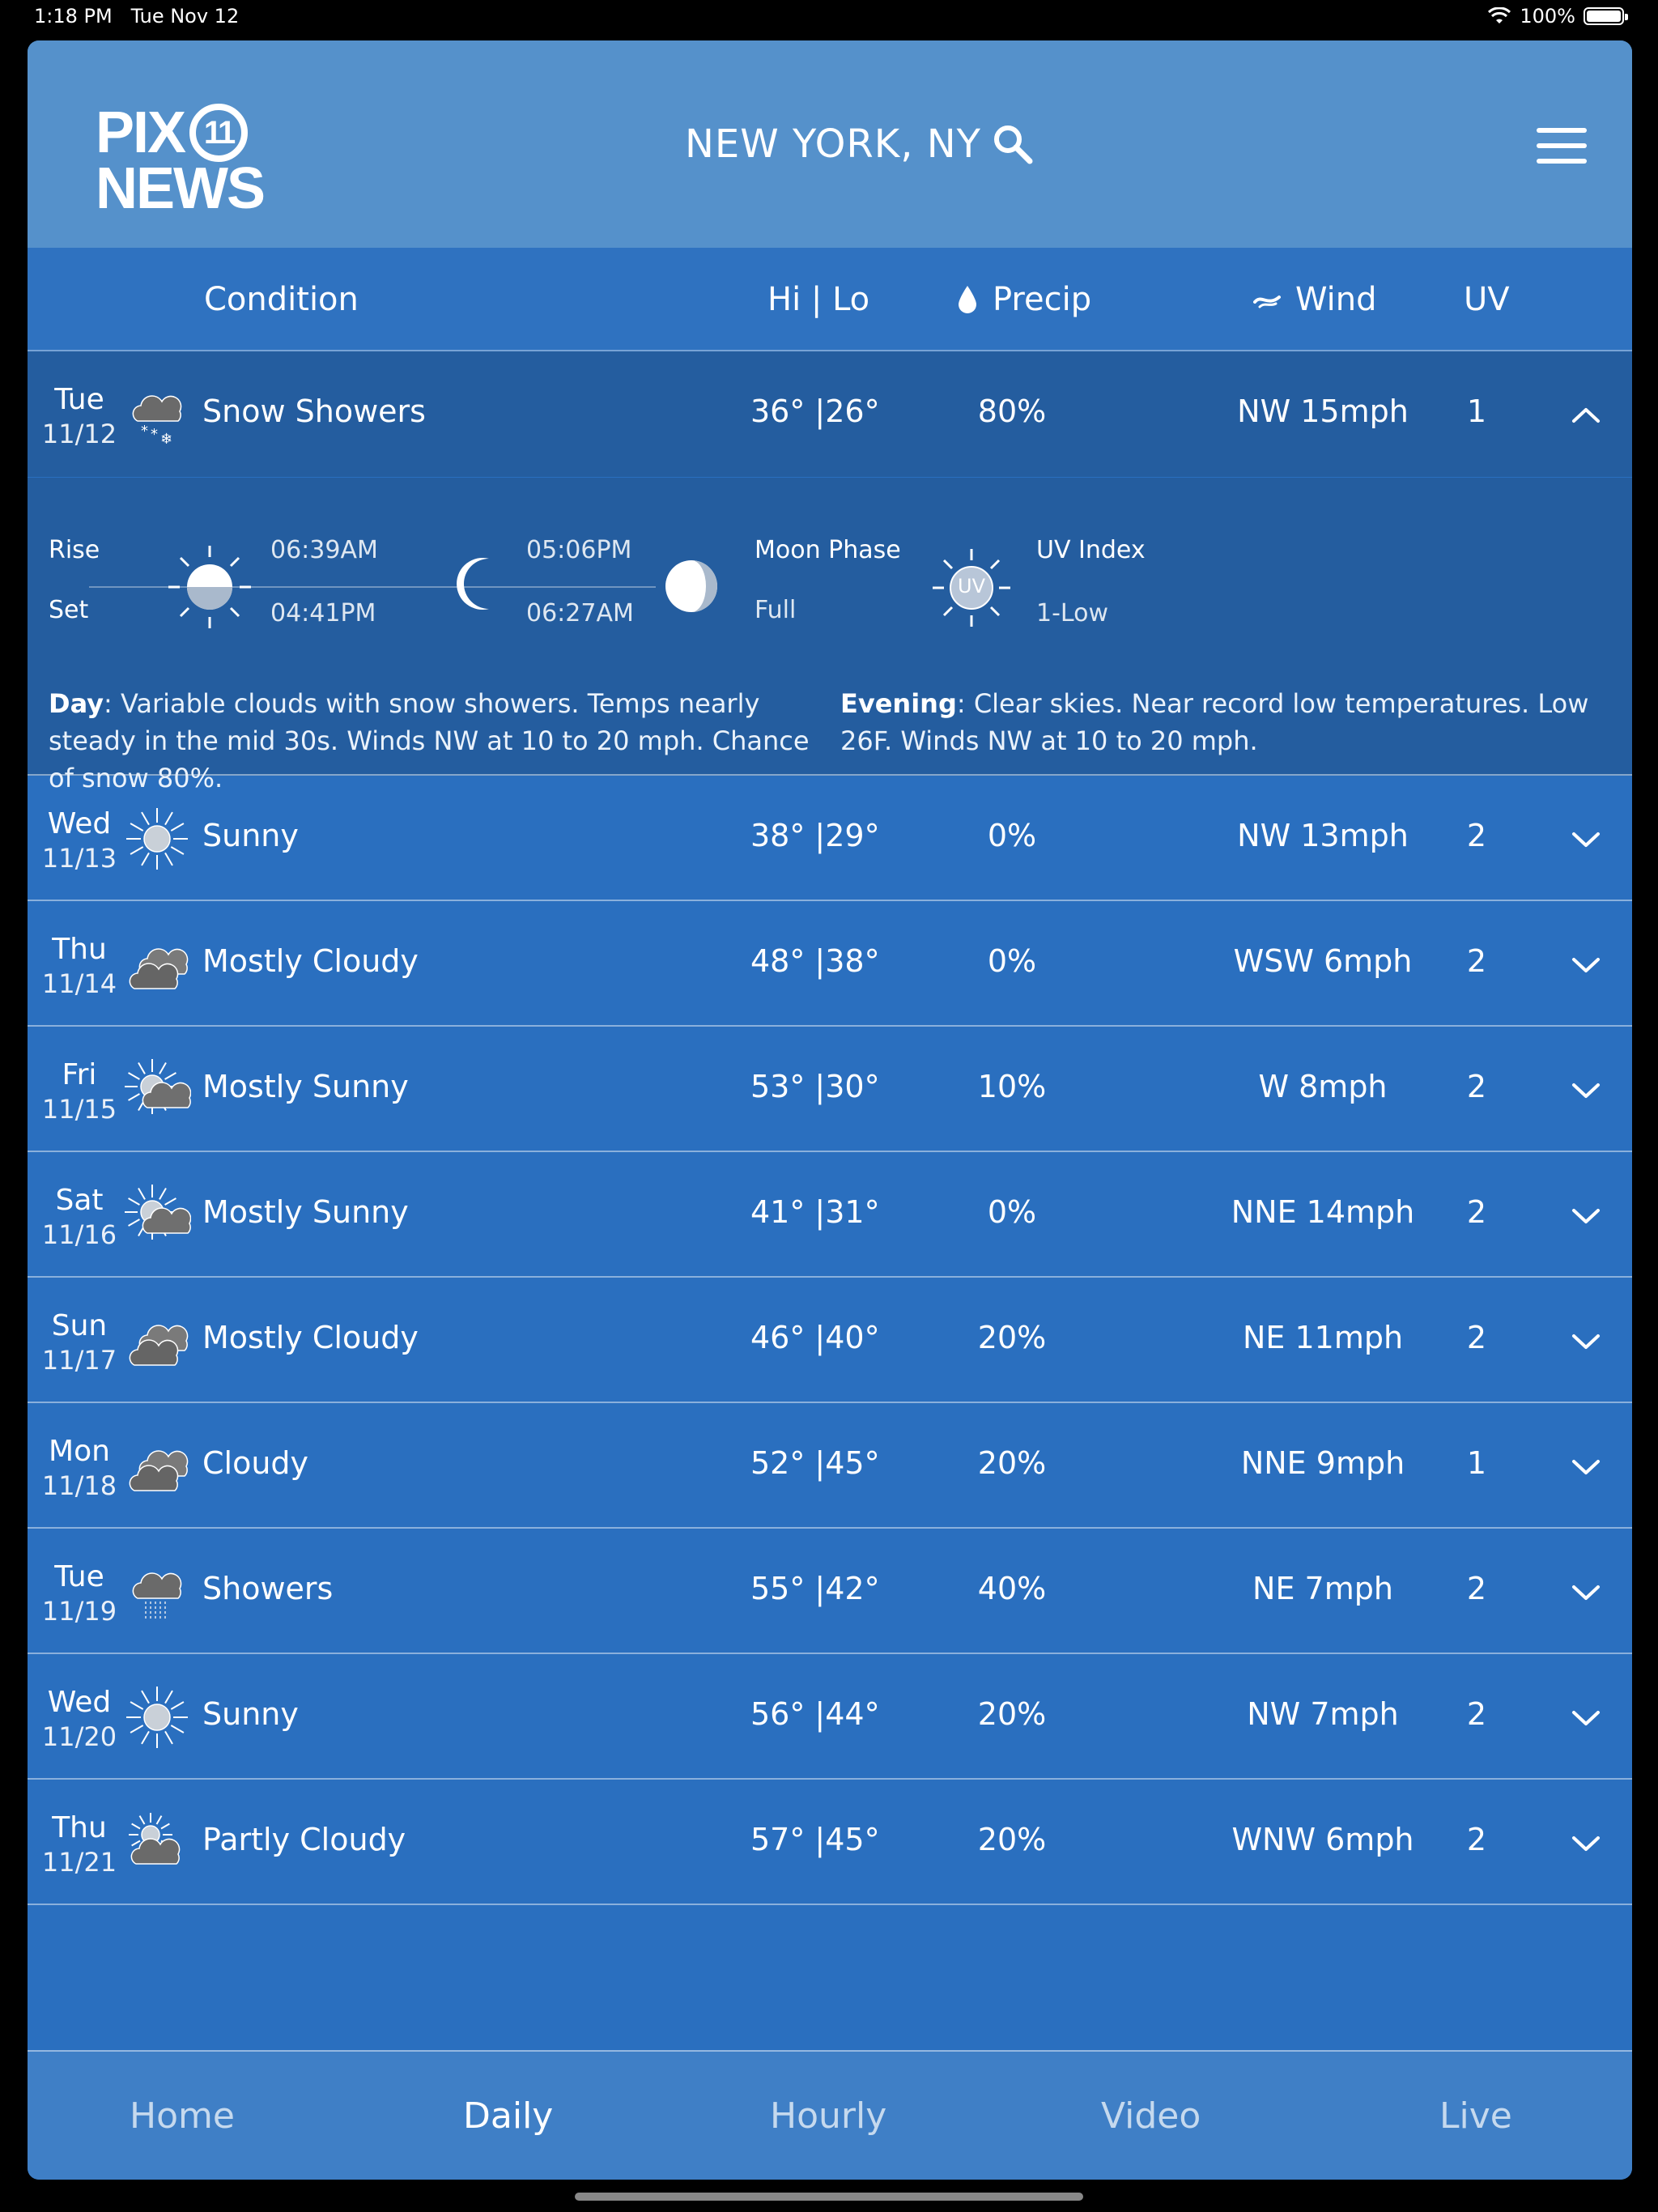 The width and height of the screenshot is (1658, 2212). I want to click on tab-daily: Daily, so click(508, 2116).